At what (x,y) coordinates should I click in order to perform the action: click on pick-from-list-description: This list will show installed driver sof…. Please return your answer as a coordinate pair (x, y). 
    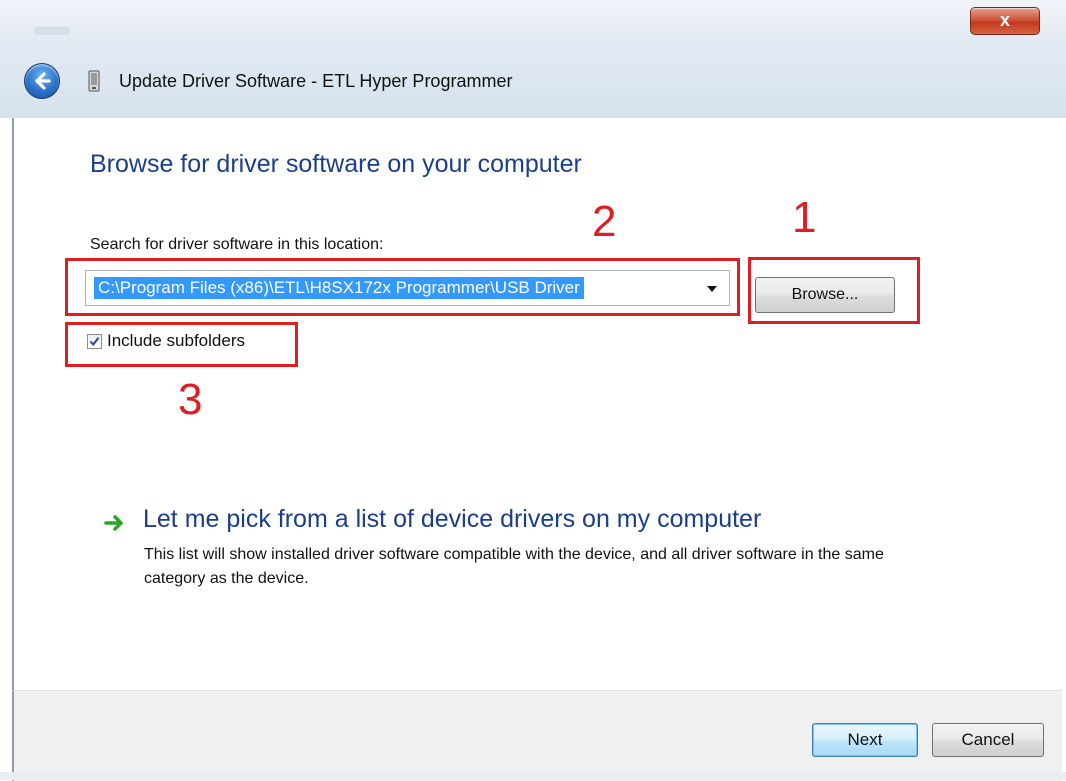
    Looking at the image, I should click on (514, 566).